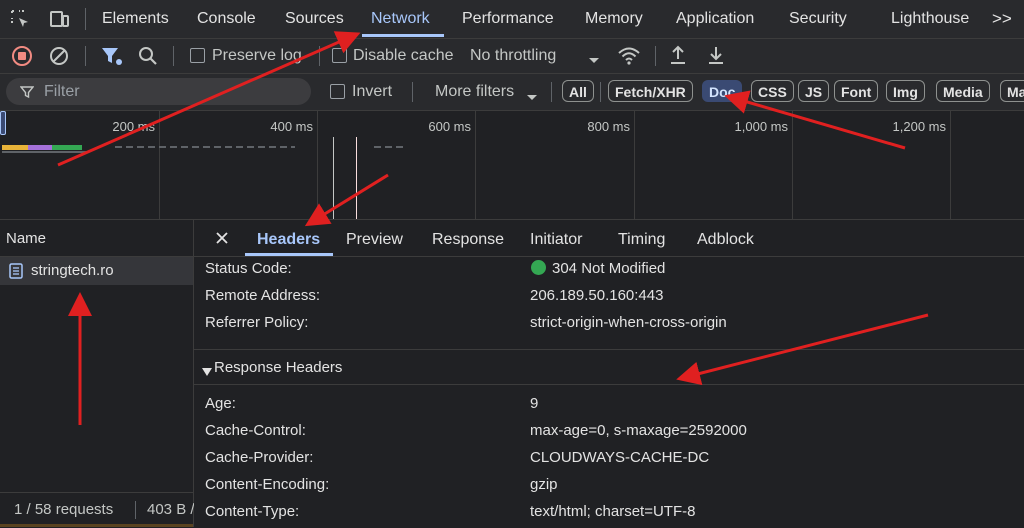  Describe the element at coordinates (220, 403) in the screenshot. I see `header-name: Age:` at that location.